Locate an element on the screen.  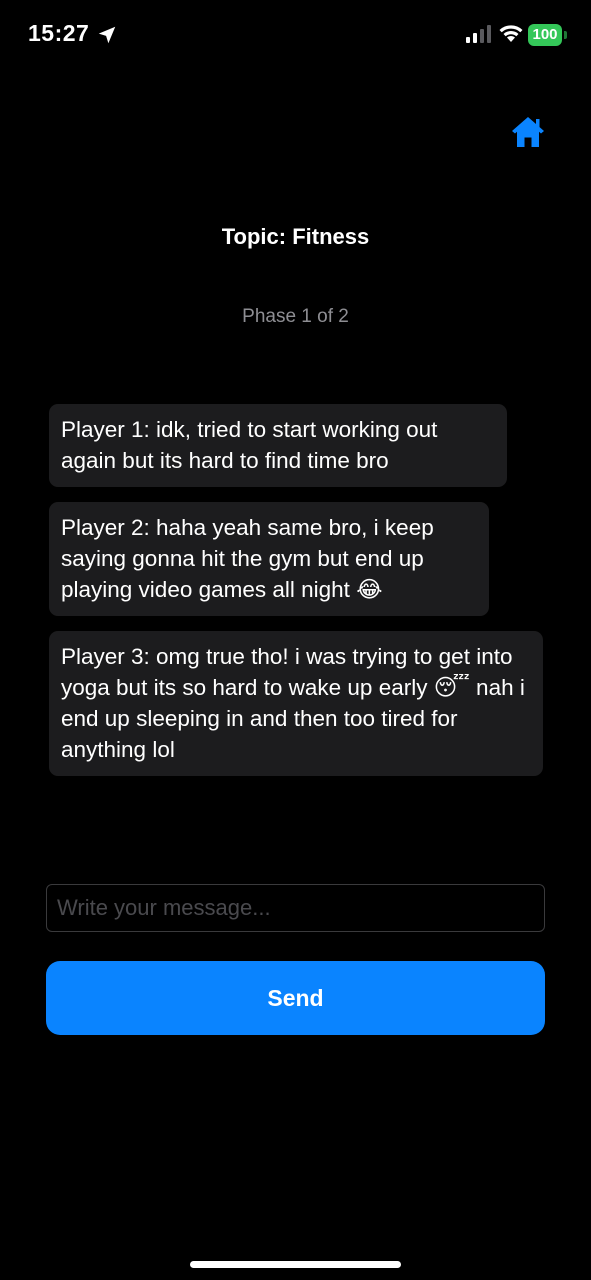
home-icon is located at coordinates (528, 132).